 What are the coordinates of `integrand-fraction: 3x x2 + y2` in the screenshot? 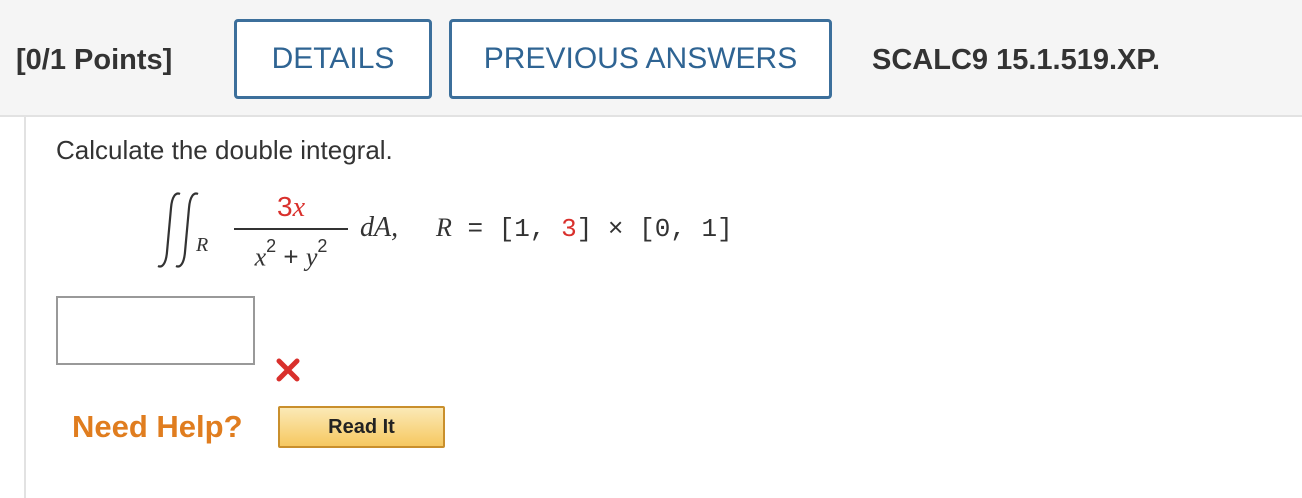 It's located at (291, 232).